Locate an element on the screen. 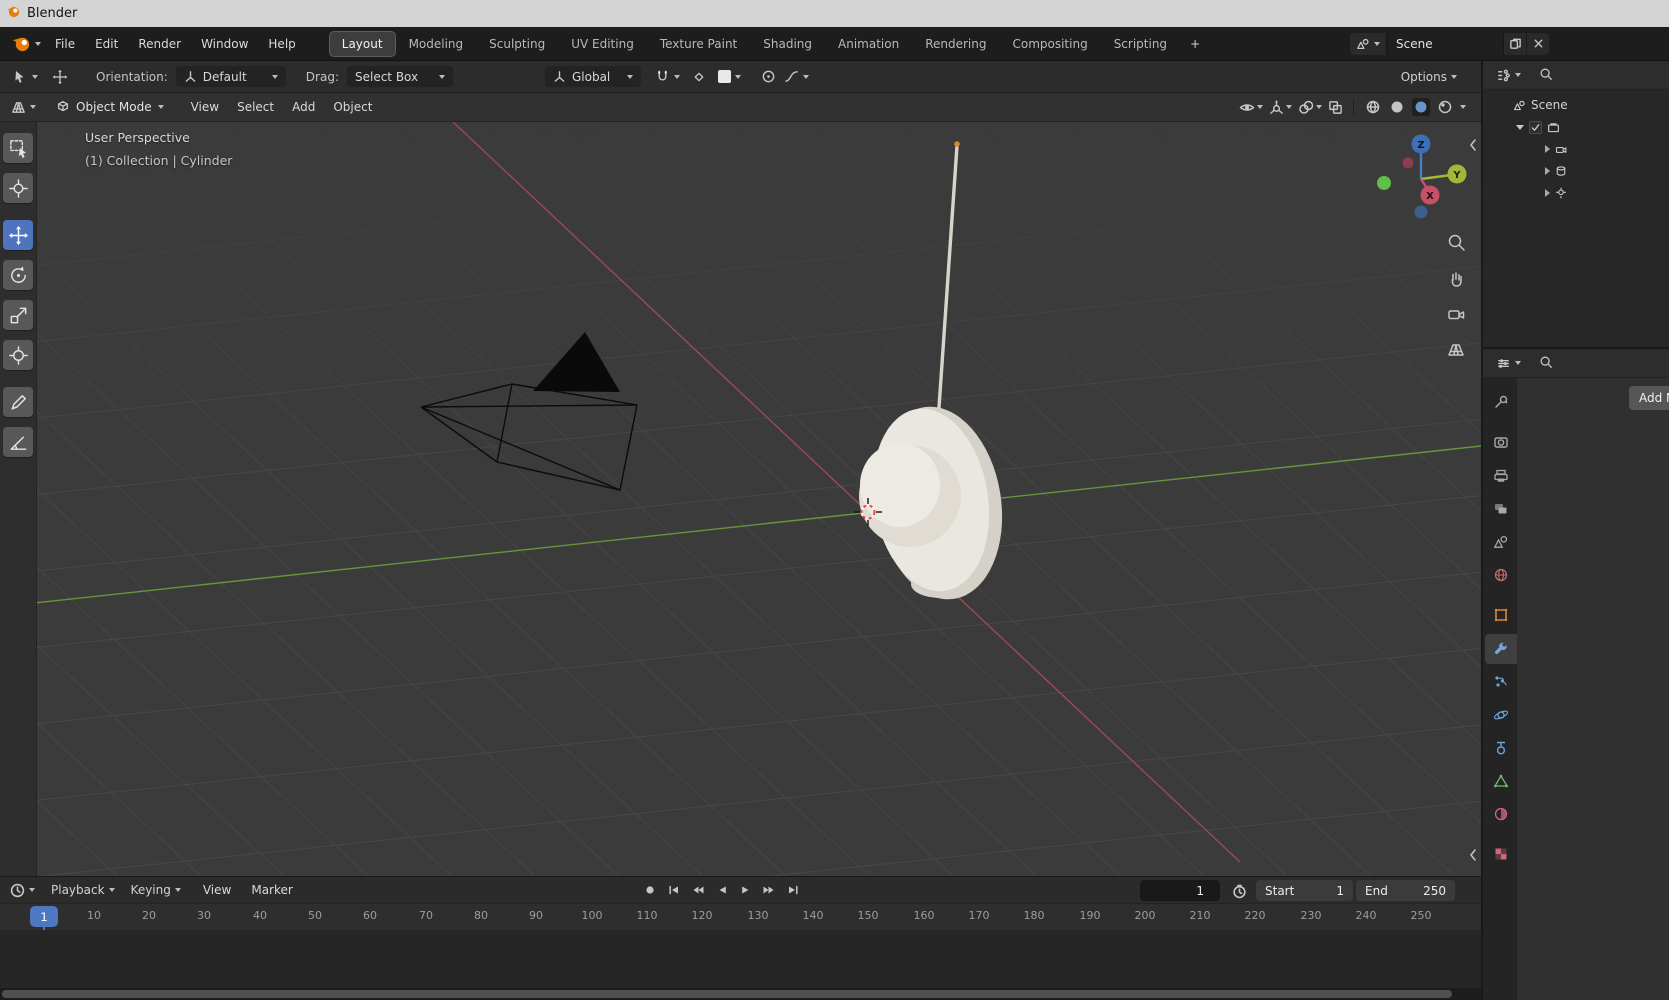 This screenshot has height=1000, width=1669. gizmo-neg-z-ball is located at coordinates (1421, 212).